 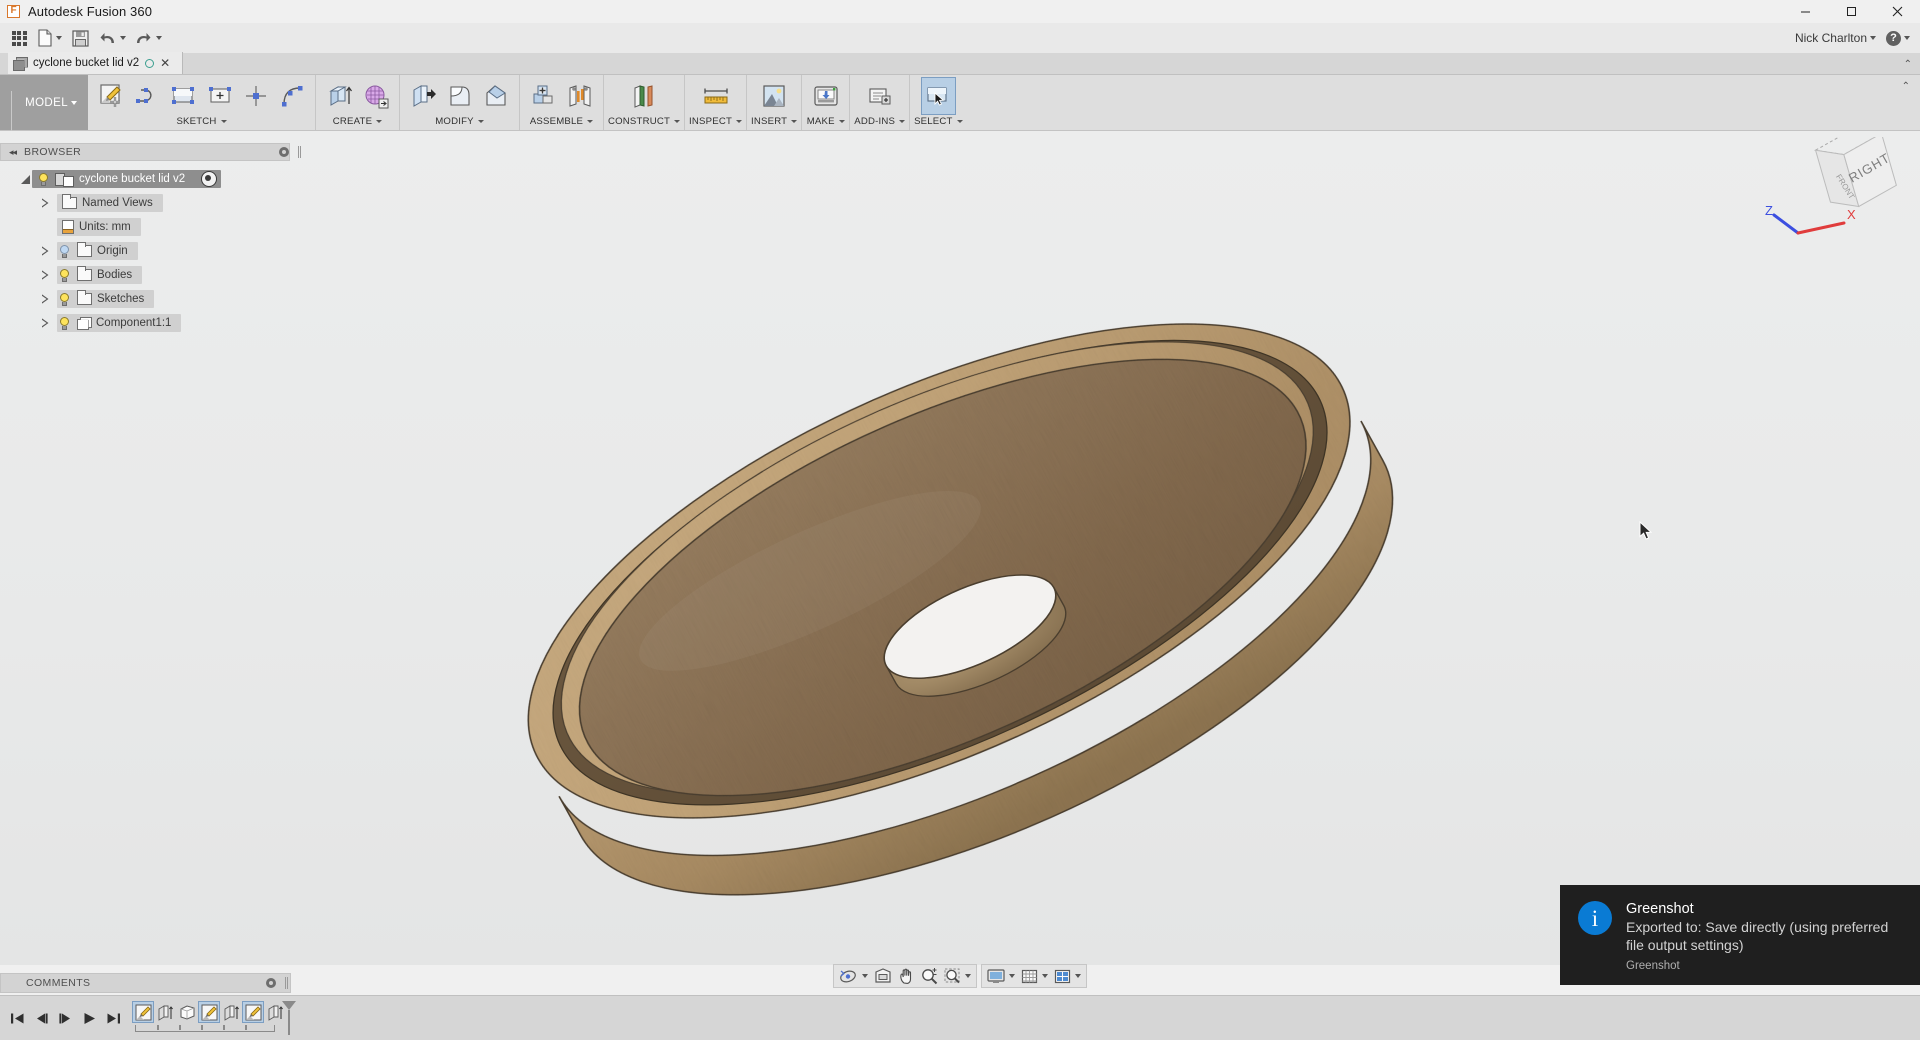 I want to click on sketch-arc-button, so click(x=291, y=96).